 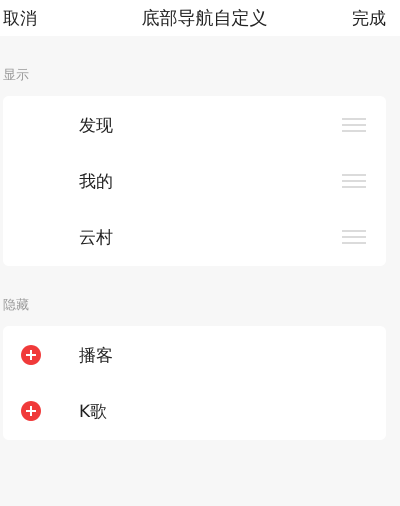 I want to click on tab-name: 我的, so click(x=96, y=181).